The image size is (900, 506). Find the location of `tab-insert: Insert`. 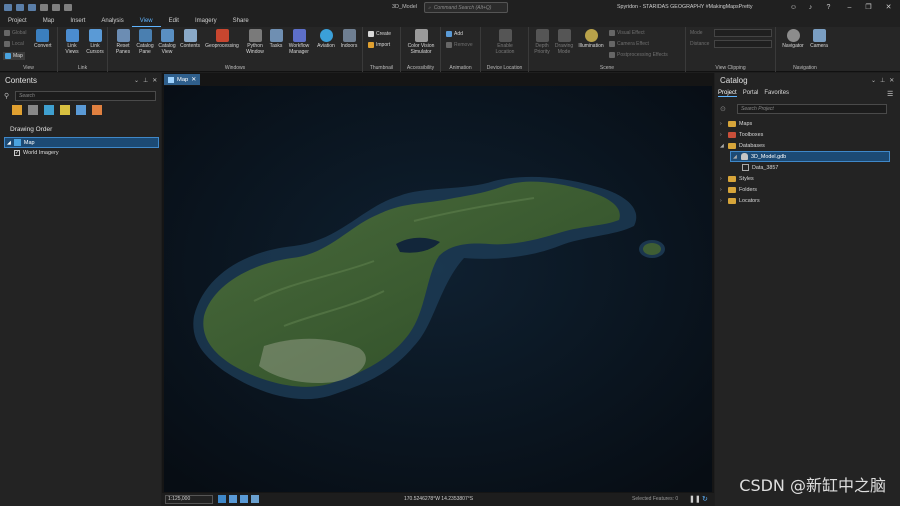

tab-insert: Insert is located at coordinates (77, 21).